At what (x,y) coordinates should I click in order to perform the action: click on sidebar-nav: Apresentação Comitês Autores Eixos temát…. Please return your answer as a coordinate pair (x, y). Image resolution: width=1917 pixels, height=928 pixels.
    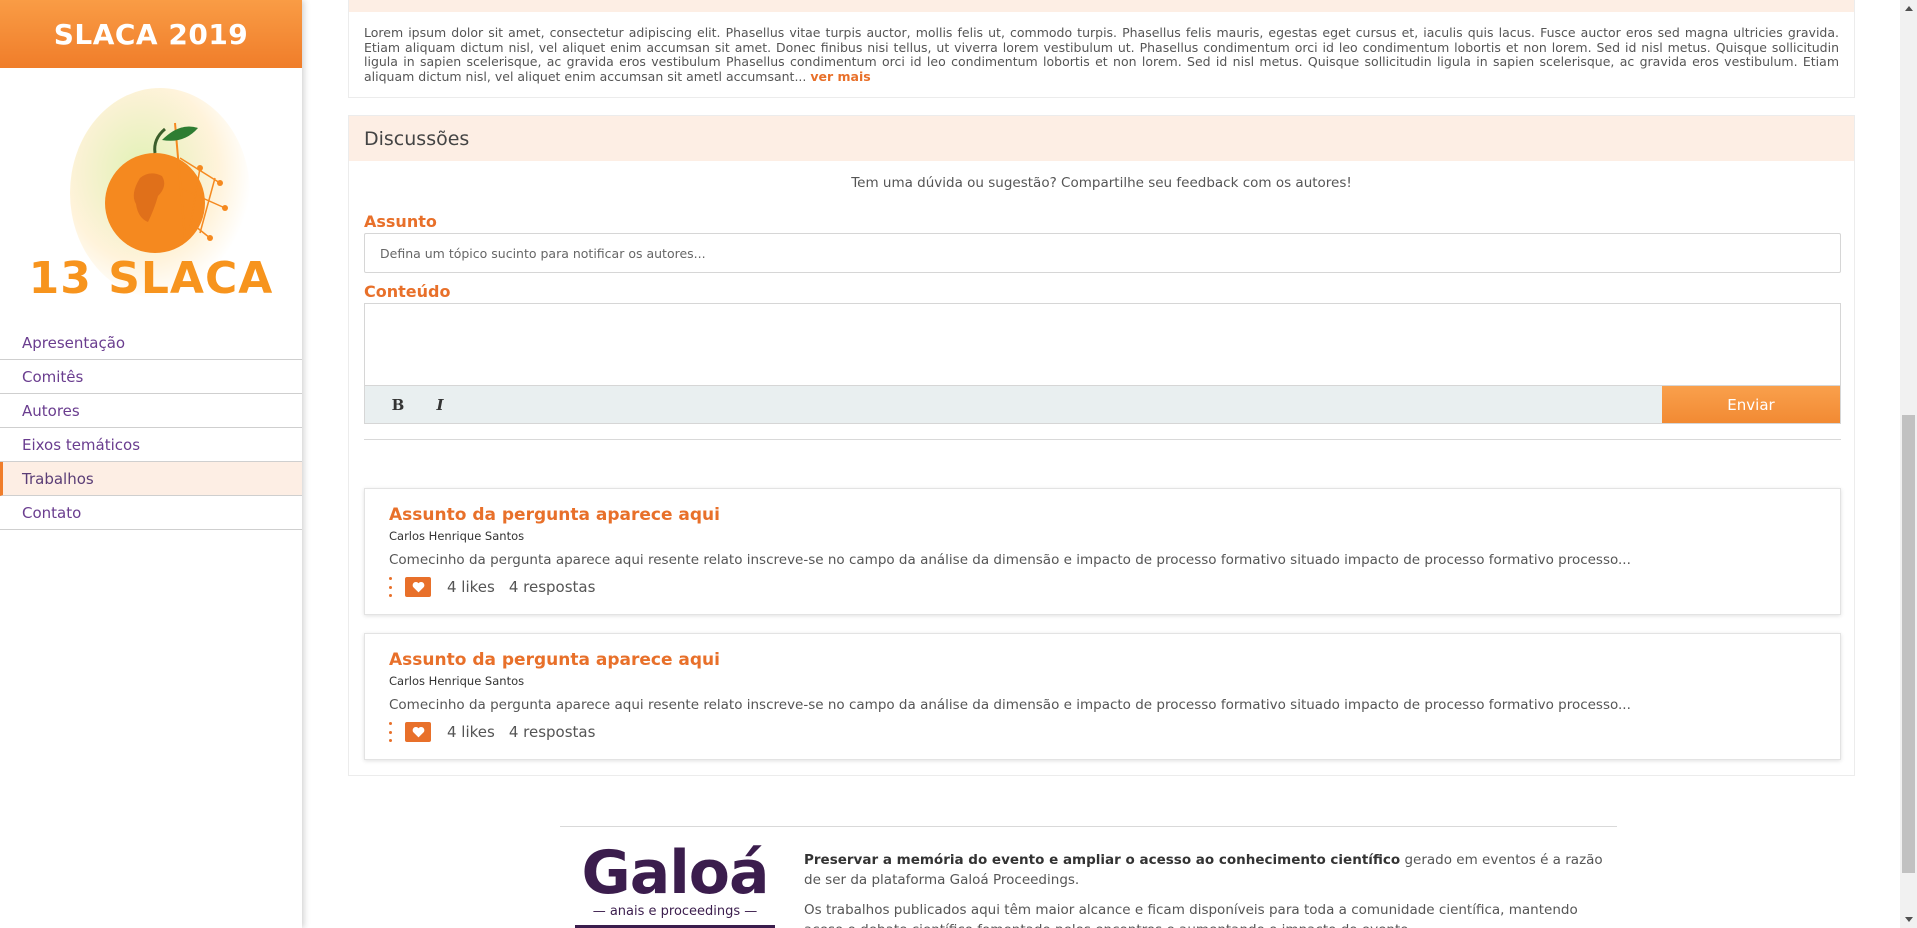
    Looking at the image, I should click on (151, 428).